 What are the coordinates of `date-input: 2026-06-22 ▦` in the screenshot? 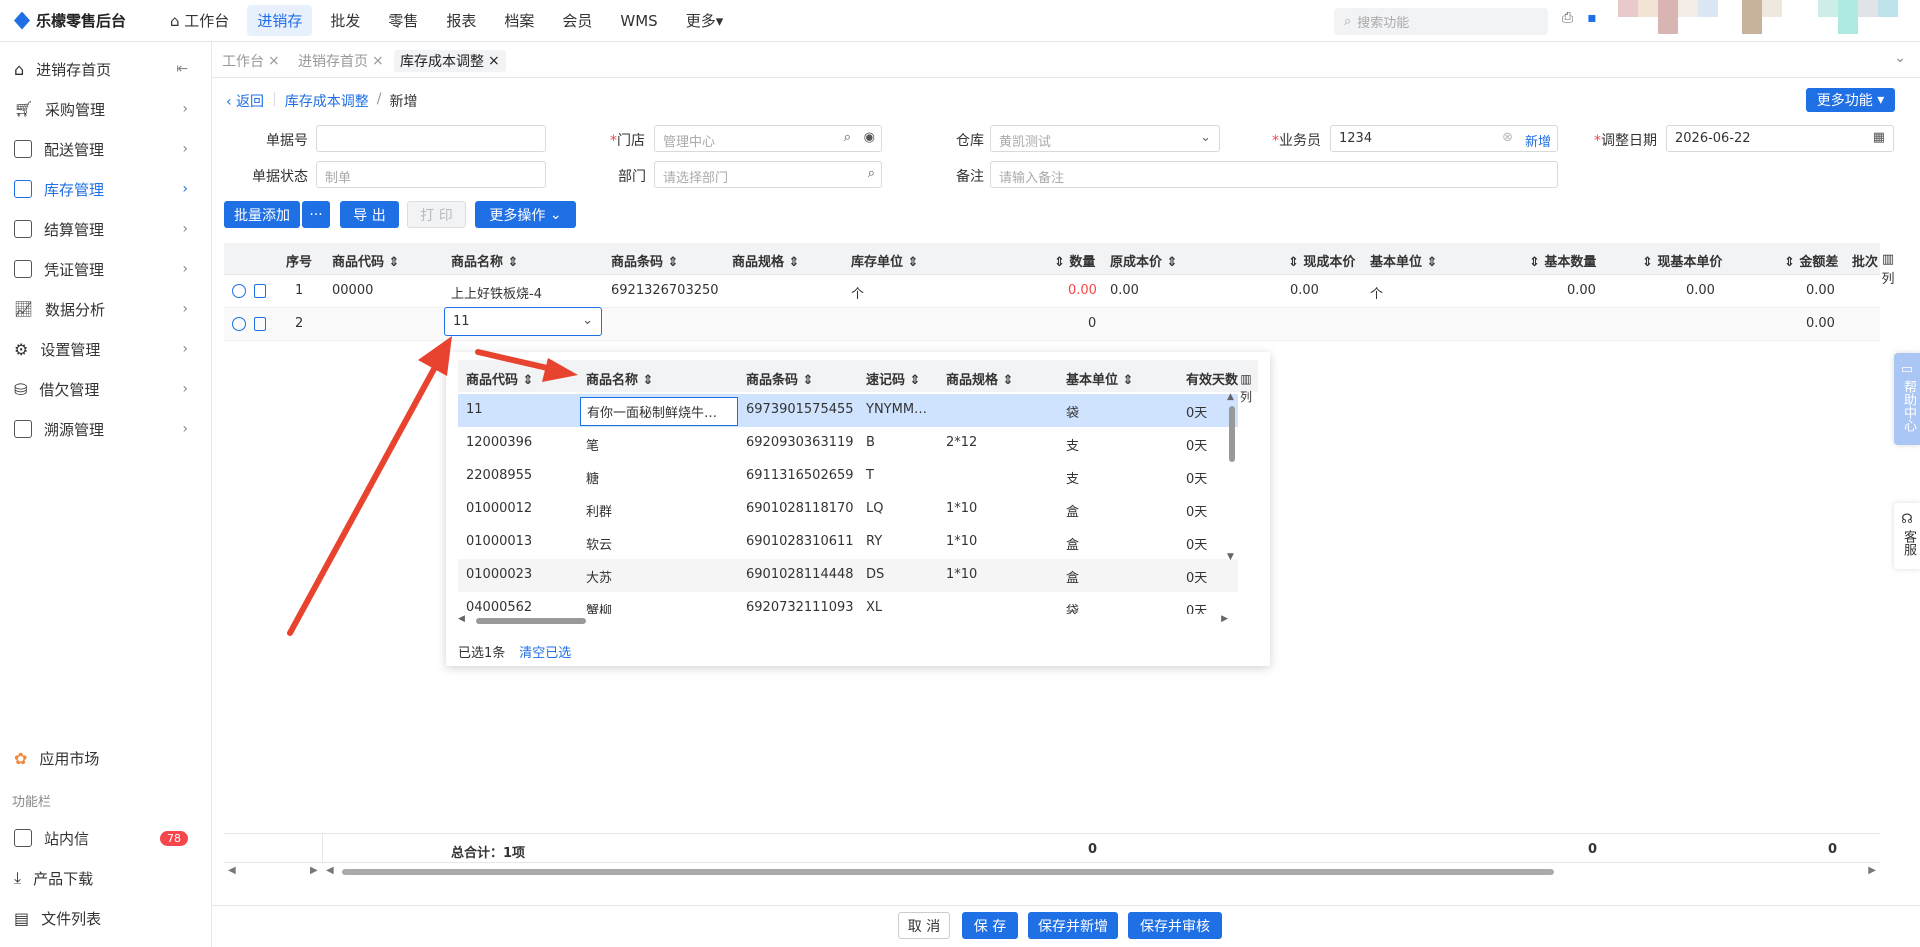 It's located at (1780, 138).